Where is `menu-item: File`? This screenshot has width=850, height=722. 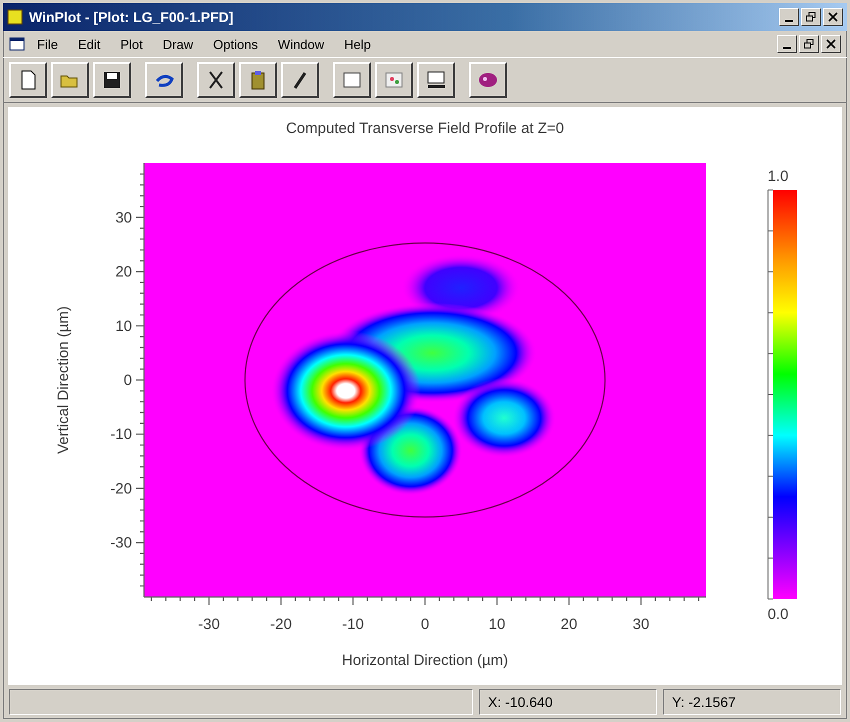
menu-item: File is located at coordinates (47, 44).